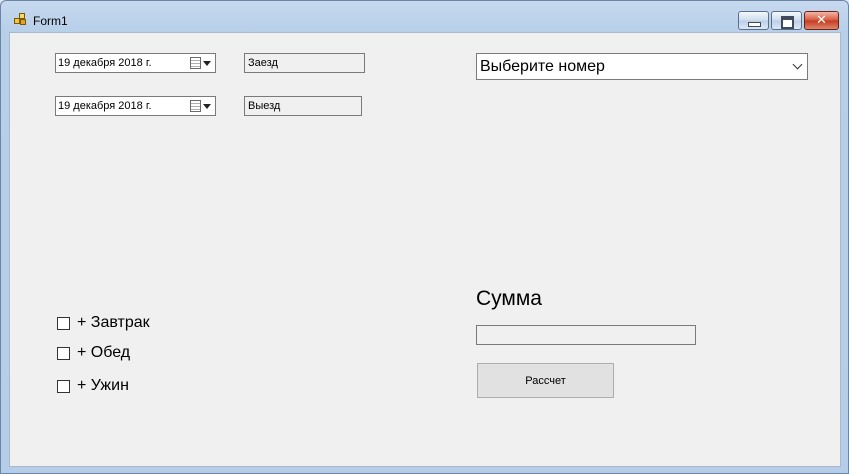 The height and width of the screenshot is (474, 849). What do you see at coordinates (103, 353) in the screenshot?
I see `lunch-label: + Обед` at bounding box center [103, 353].